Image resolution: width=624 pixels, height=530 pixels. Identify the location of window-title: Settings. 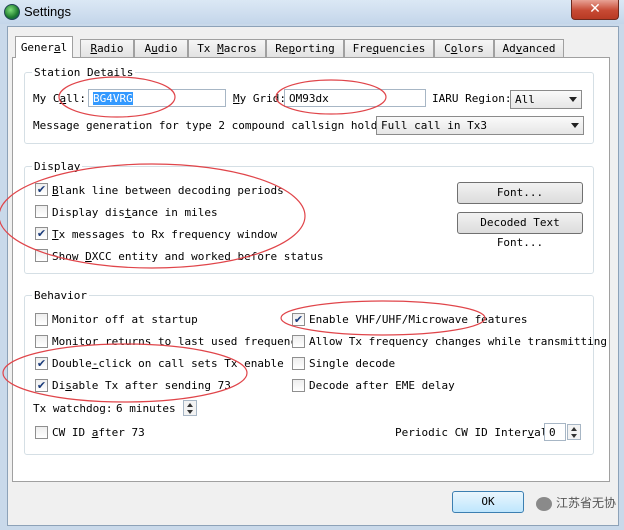
(47, 11).